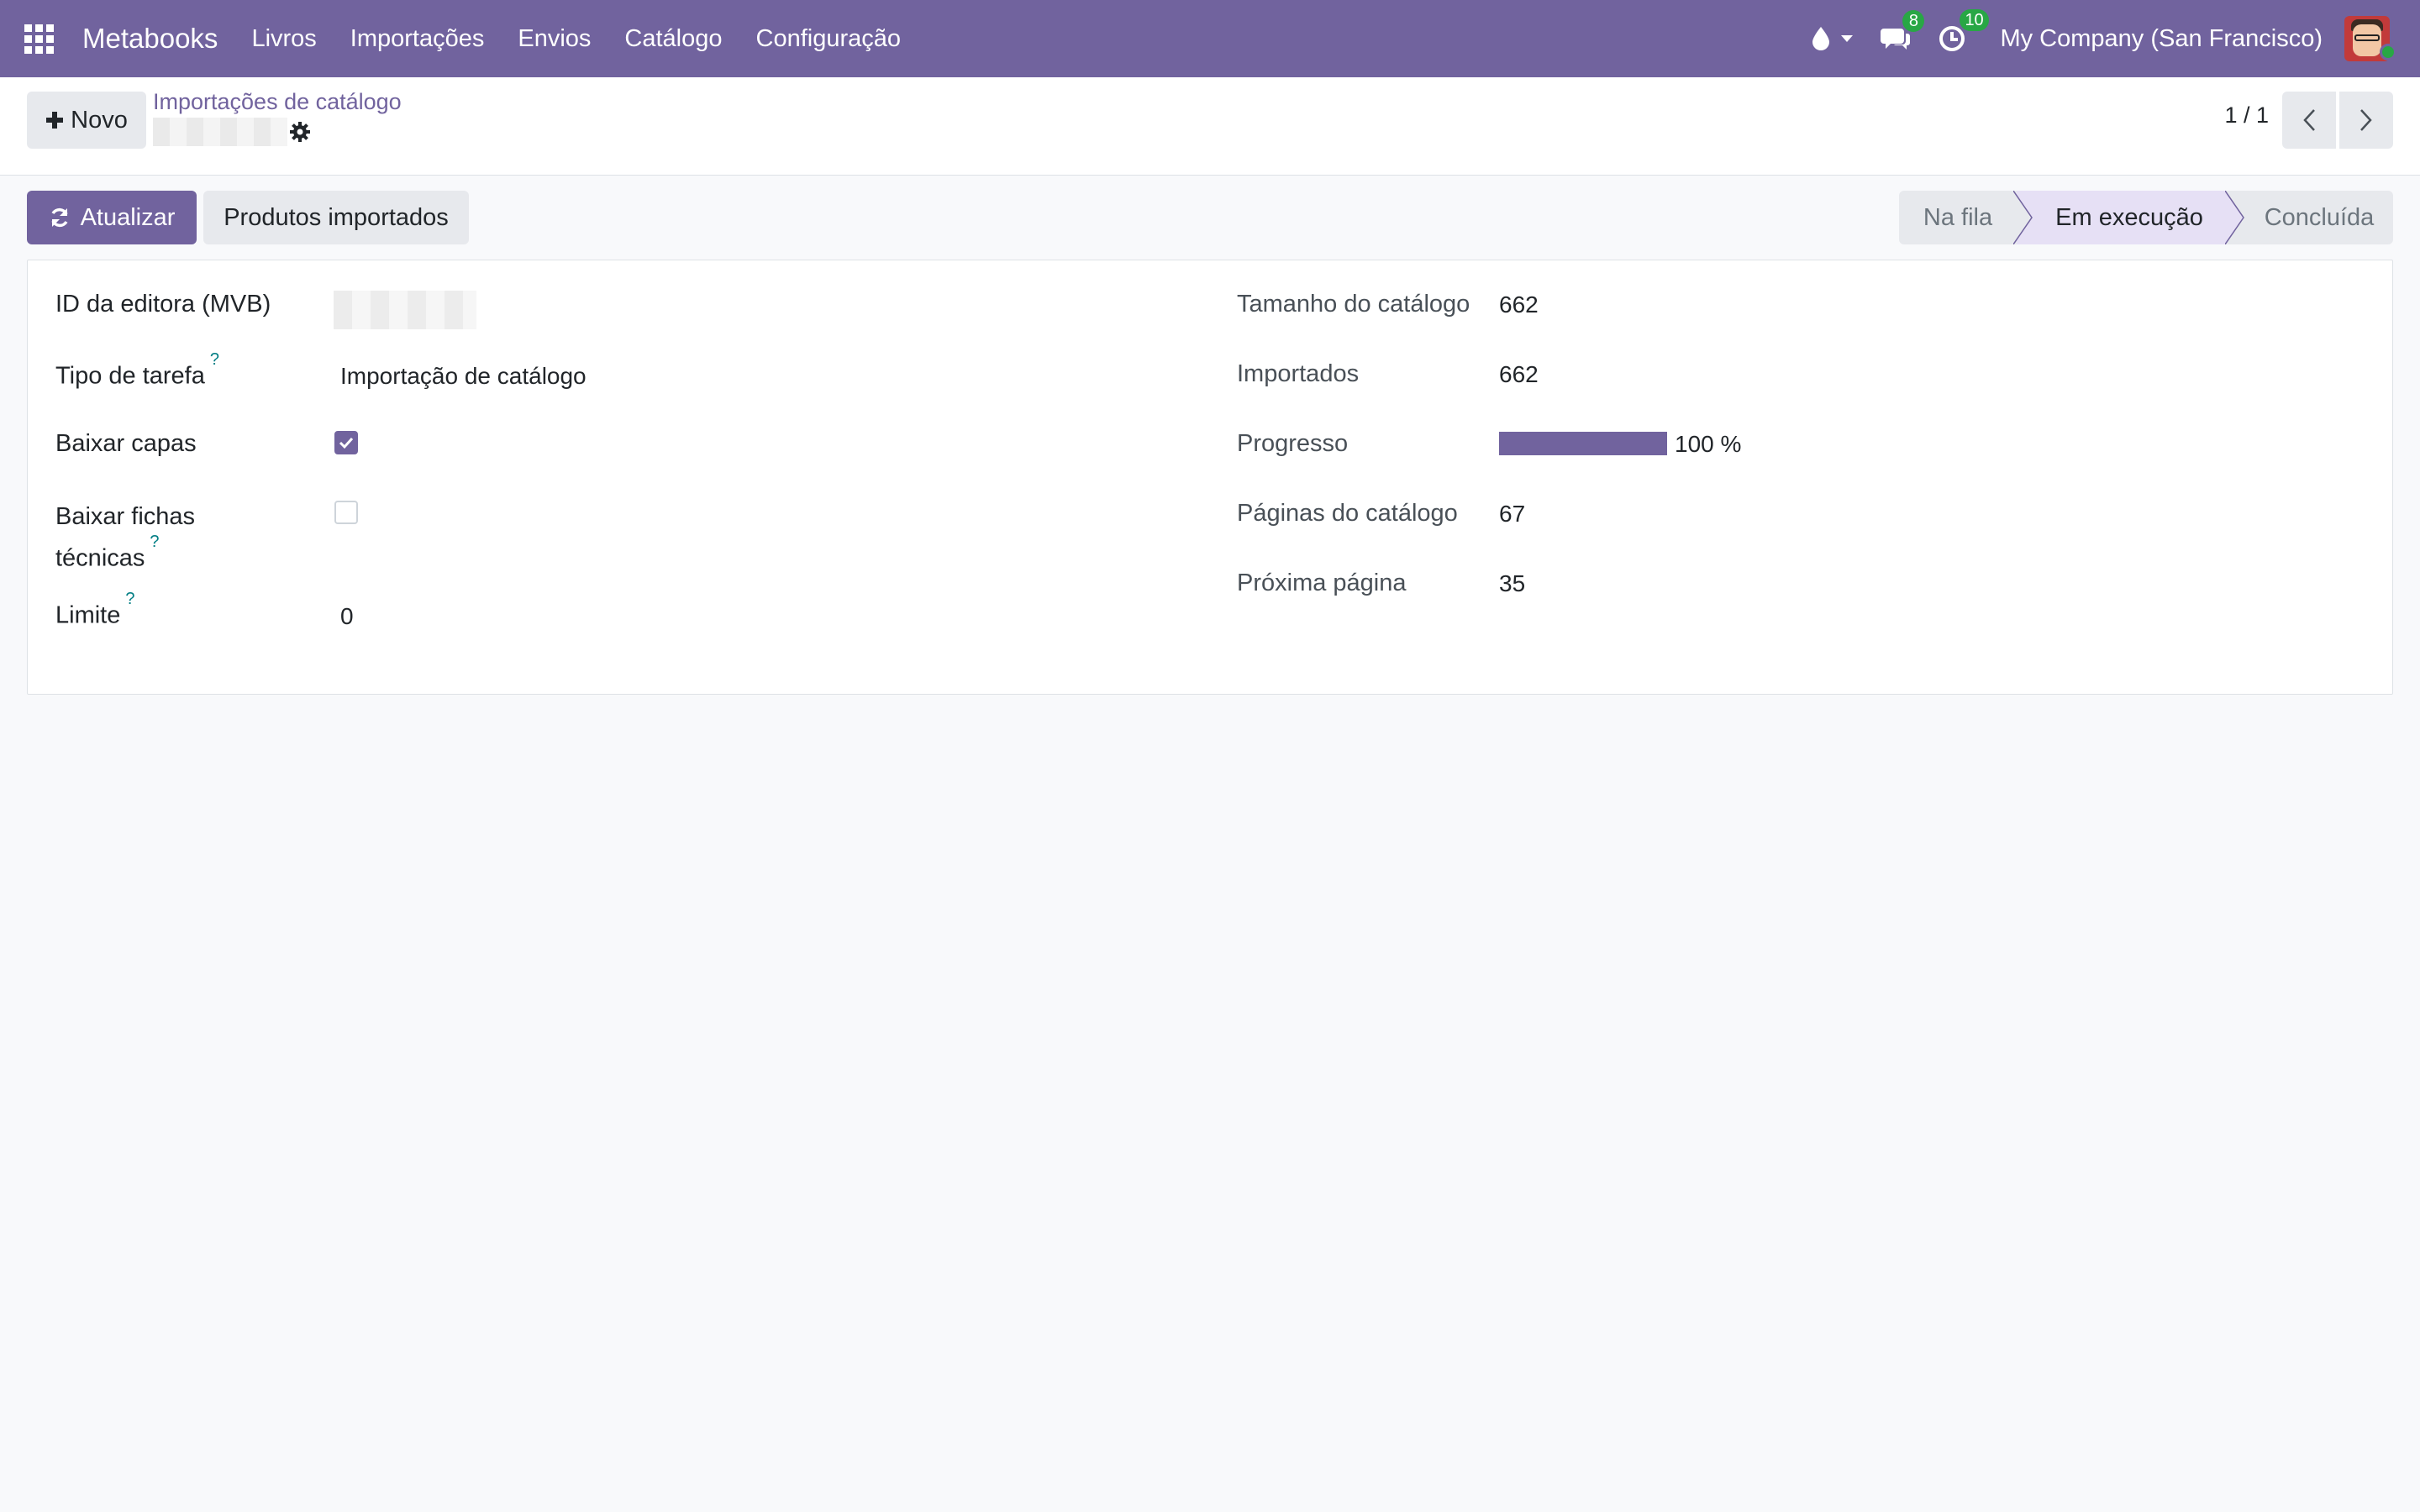  I want to click on next-page-value: 35, so click(1512, 583).